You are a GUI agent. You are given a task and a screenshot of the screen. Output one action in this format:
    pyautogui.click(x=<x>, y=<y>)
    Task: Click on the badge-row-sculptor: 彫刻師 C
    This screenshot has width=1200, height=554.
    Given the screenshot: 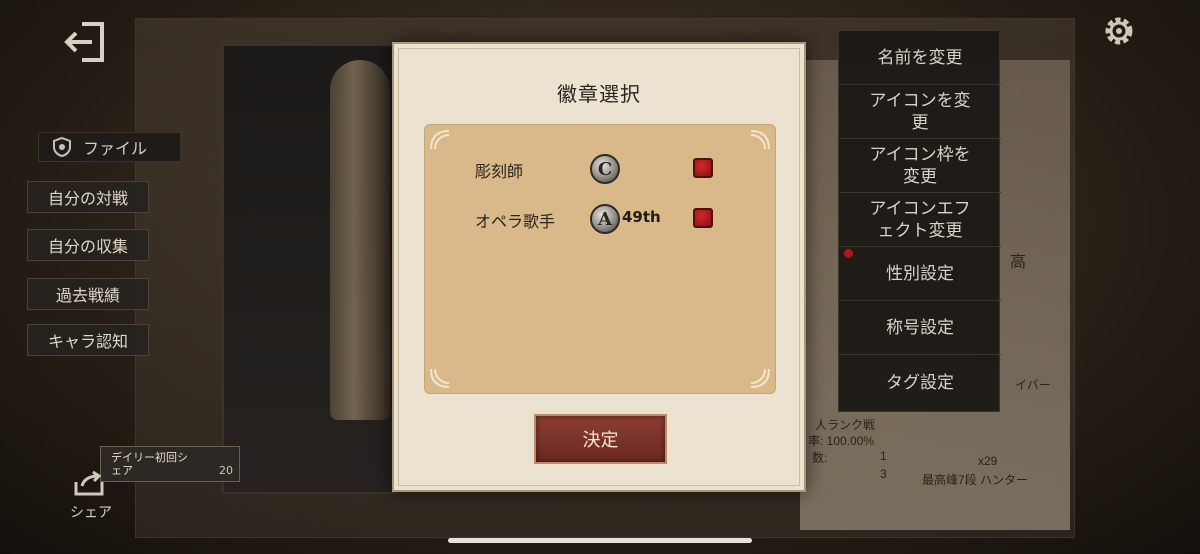 What is the action you would take?
    pyautogui.click(x=600, y=169)
    